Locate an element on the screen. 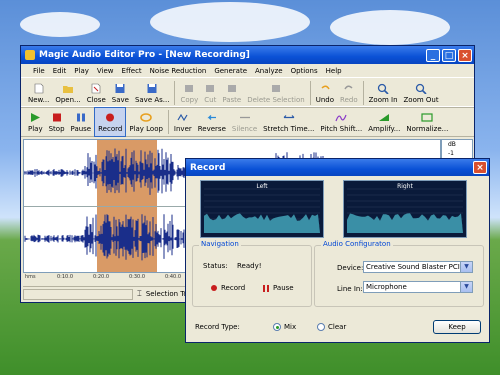 The height and width of the screenshot is (375, 500). toolbar-separator is located at coordinates (363, 93).